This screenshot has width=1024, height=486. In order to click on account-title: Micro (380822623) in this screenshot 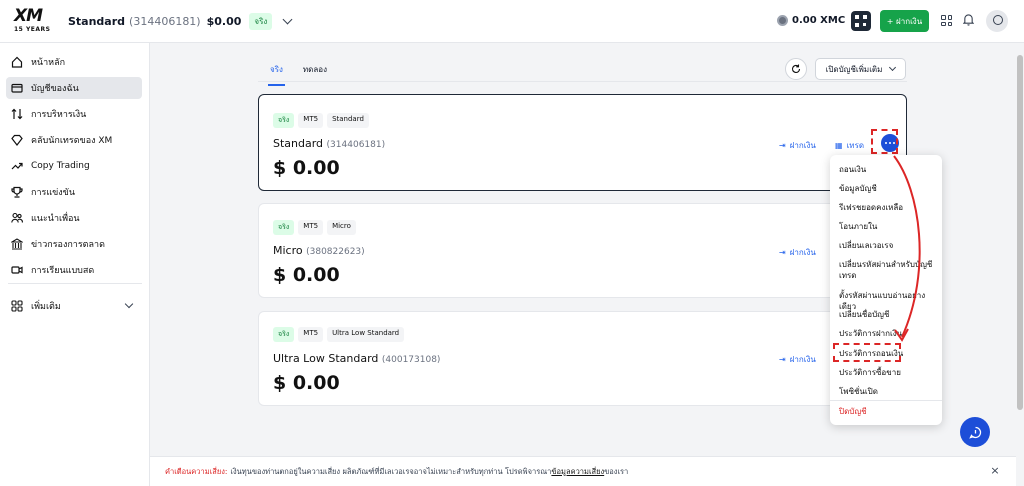, I will do `click(319, 250)`.